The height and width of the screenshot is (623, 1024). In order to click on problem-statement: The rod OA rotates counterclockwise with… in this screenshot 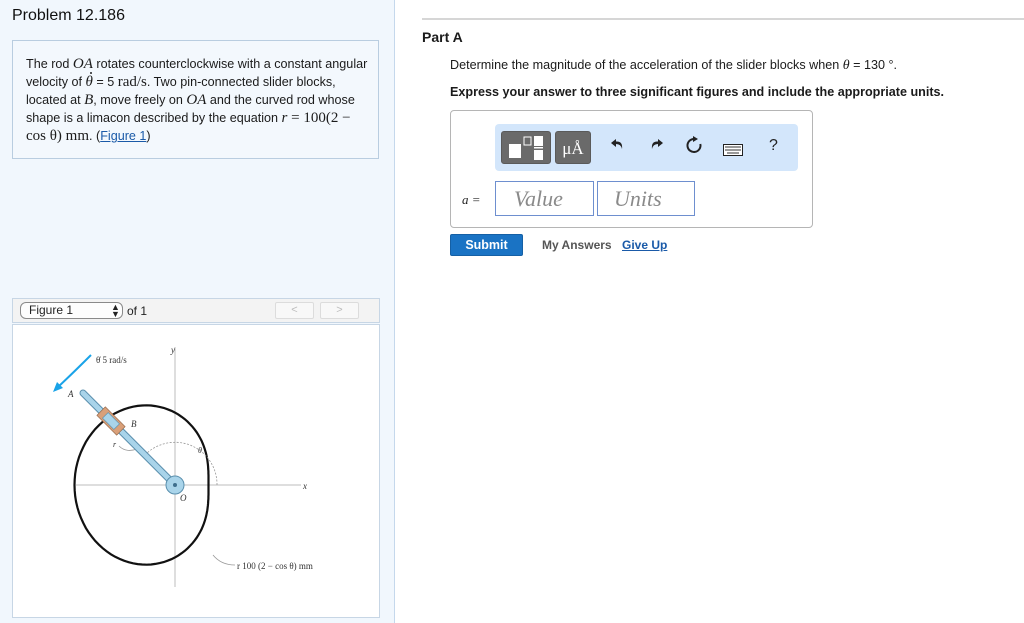, I will do `click(198, 100)`.